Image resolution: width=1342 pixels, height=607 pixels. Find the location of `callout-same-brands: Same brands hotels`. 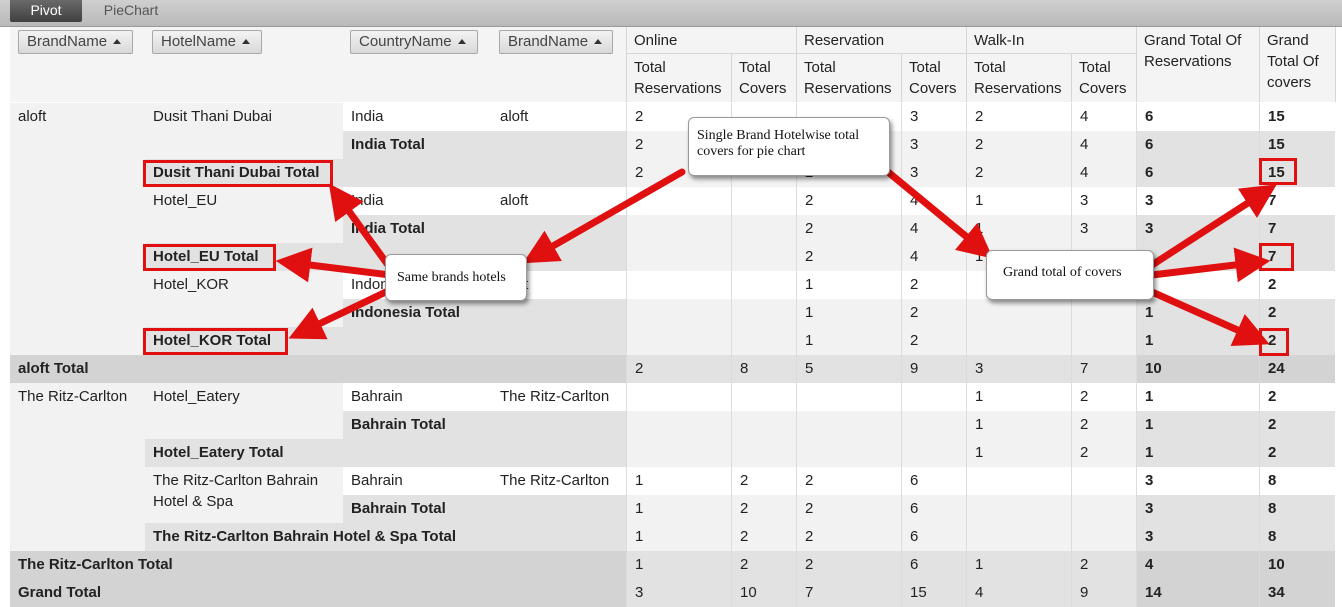

callout-same-brands: Same brands hotels is located at coordinates (456, 277).